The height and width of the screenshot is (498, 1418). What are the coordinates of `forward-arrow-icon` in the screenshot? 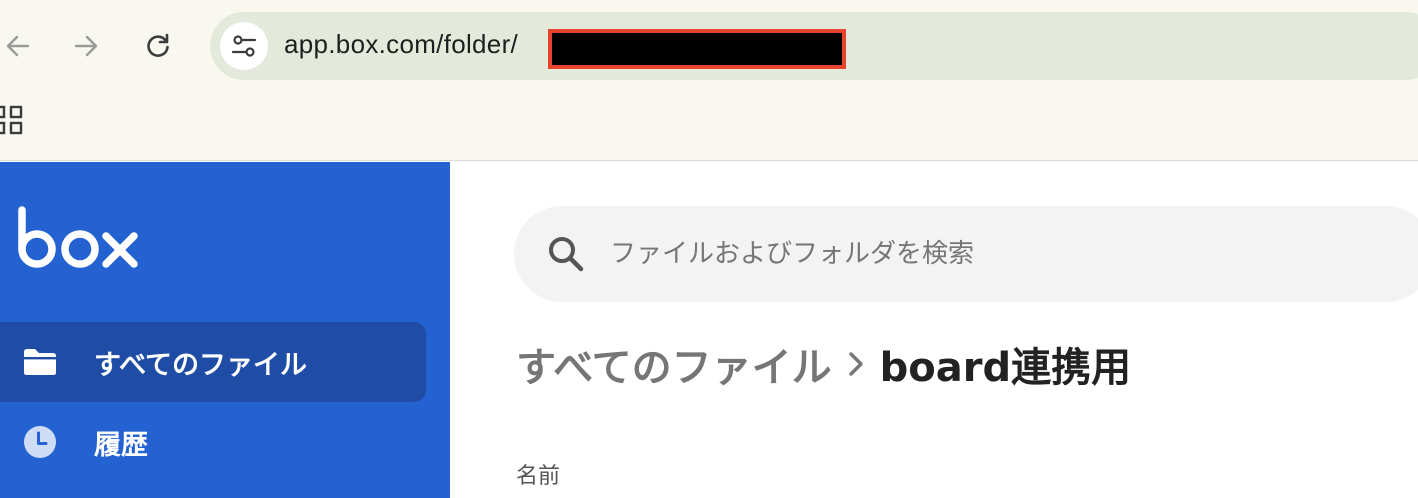 It's located at (86, 46).